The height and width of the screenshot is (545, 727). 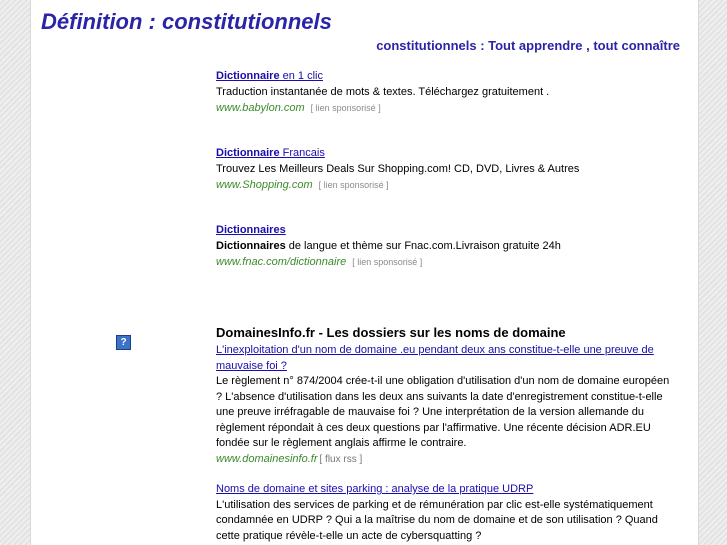 I want to click on page-title: Définition : constitutionnels, so click(x=186, y=21).